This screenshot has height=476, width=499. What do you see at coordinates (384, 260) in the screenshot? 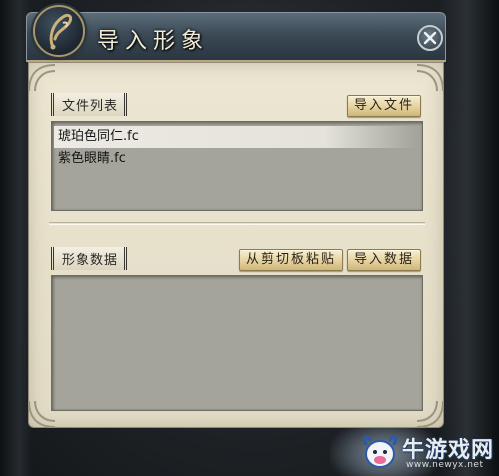
I see `import-data-button: 导入数据` at bounding box center [384, 260].